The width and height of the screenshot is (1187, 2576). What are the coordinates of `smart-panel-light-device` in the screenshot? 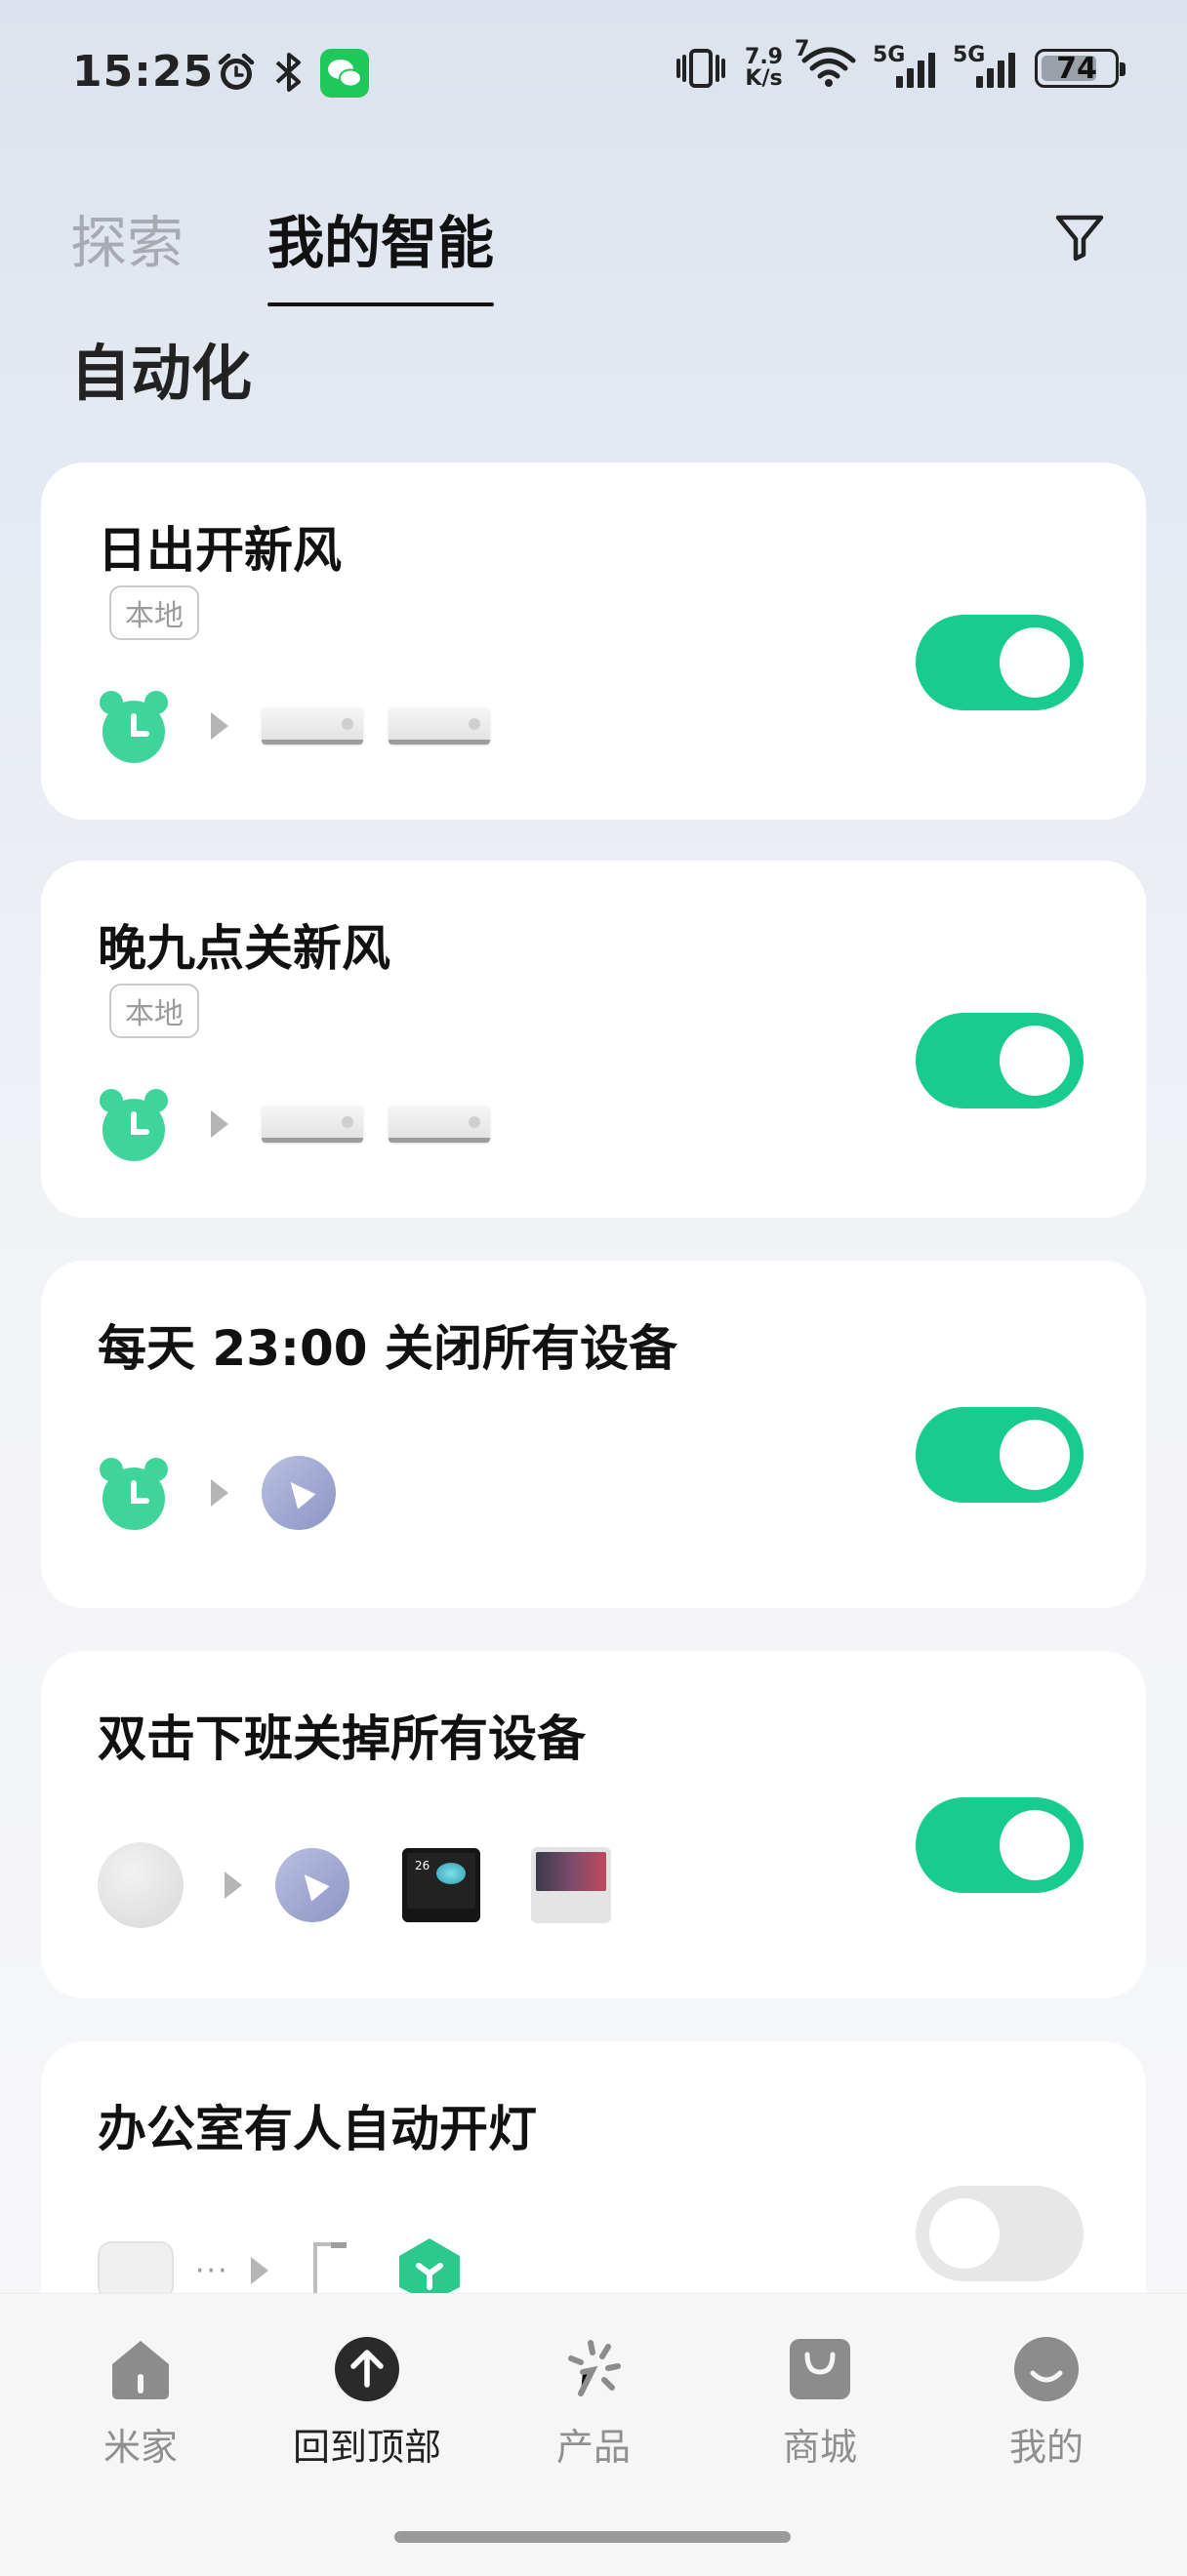 It's located at (571, 1885).